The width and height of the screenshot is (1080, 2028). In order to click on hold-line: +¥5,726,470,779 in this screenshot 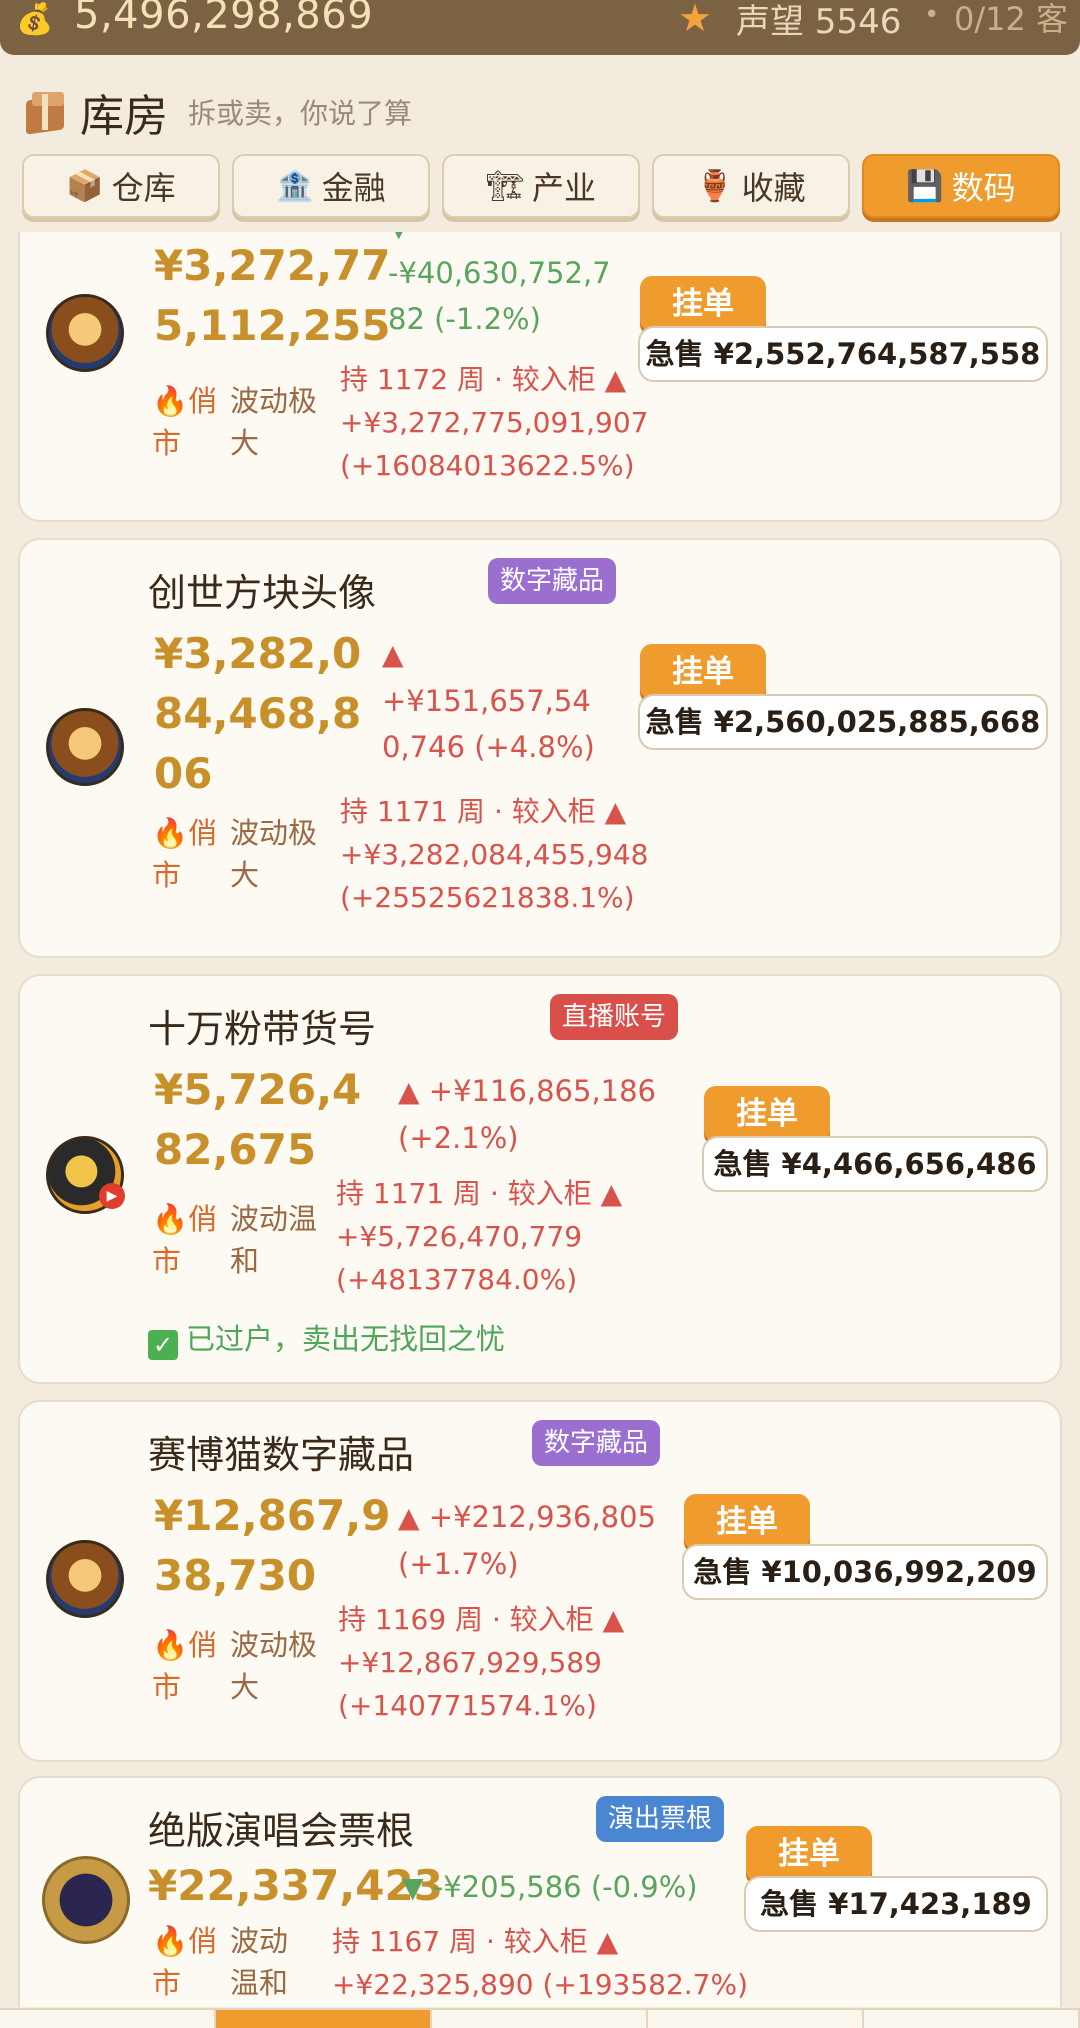, I will do `click(459, 1236)`.